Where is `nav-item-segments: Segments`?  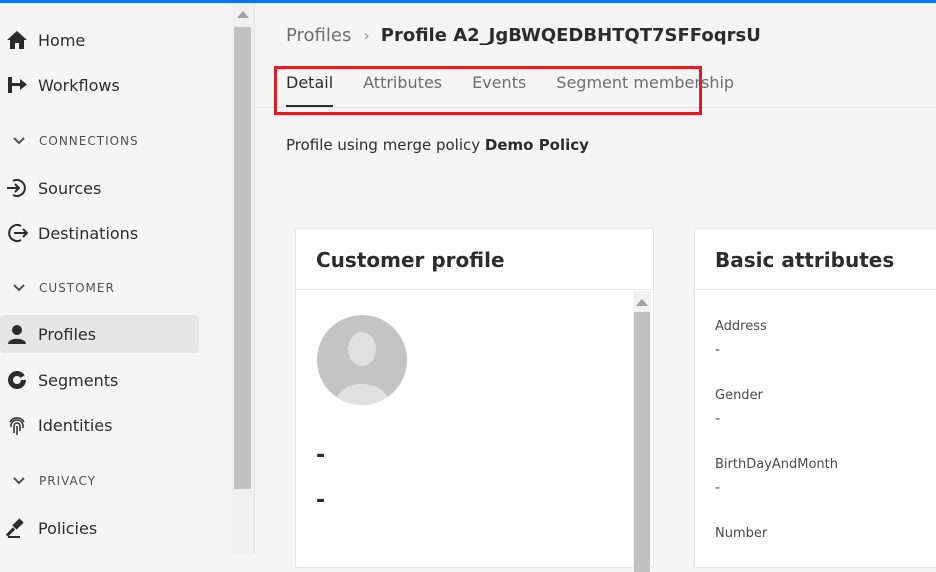 nav-item-segments: Segments is located at coordinates (99, 380).